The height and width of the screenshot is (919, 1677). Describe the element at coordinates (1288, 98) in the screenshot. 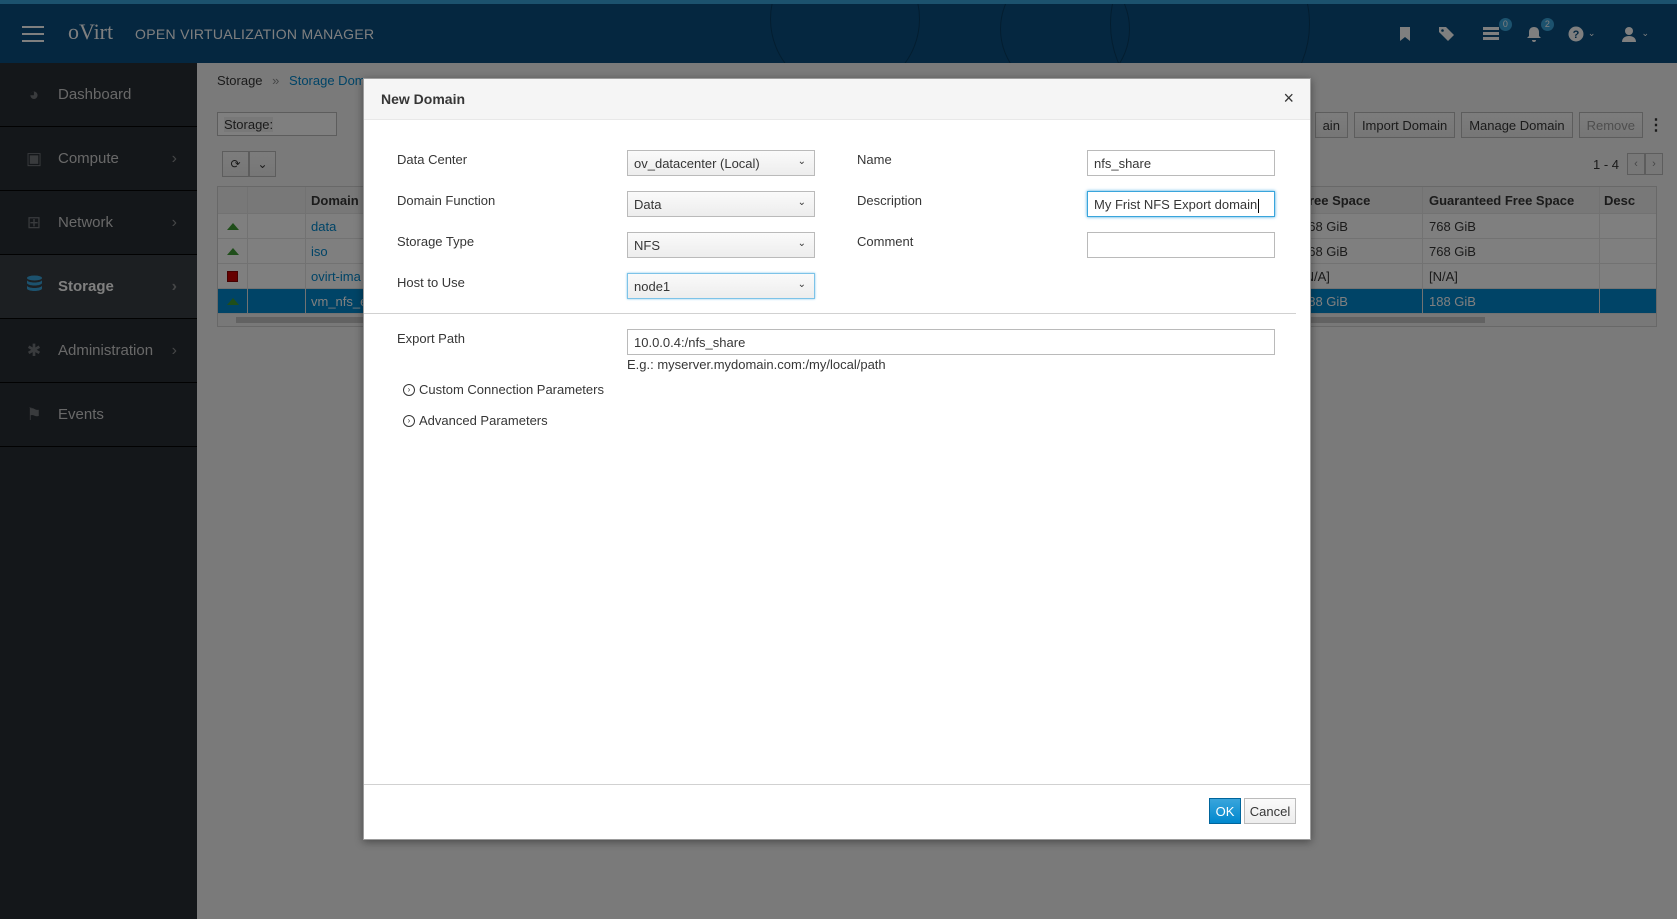

I see `close-icon: ×` at that location.